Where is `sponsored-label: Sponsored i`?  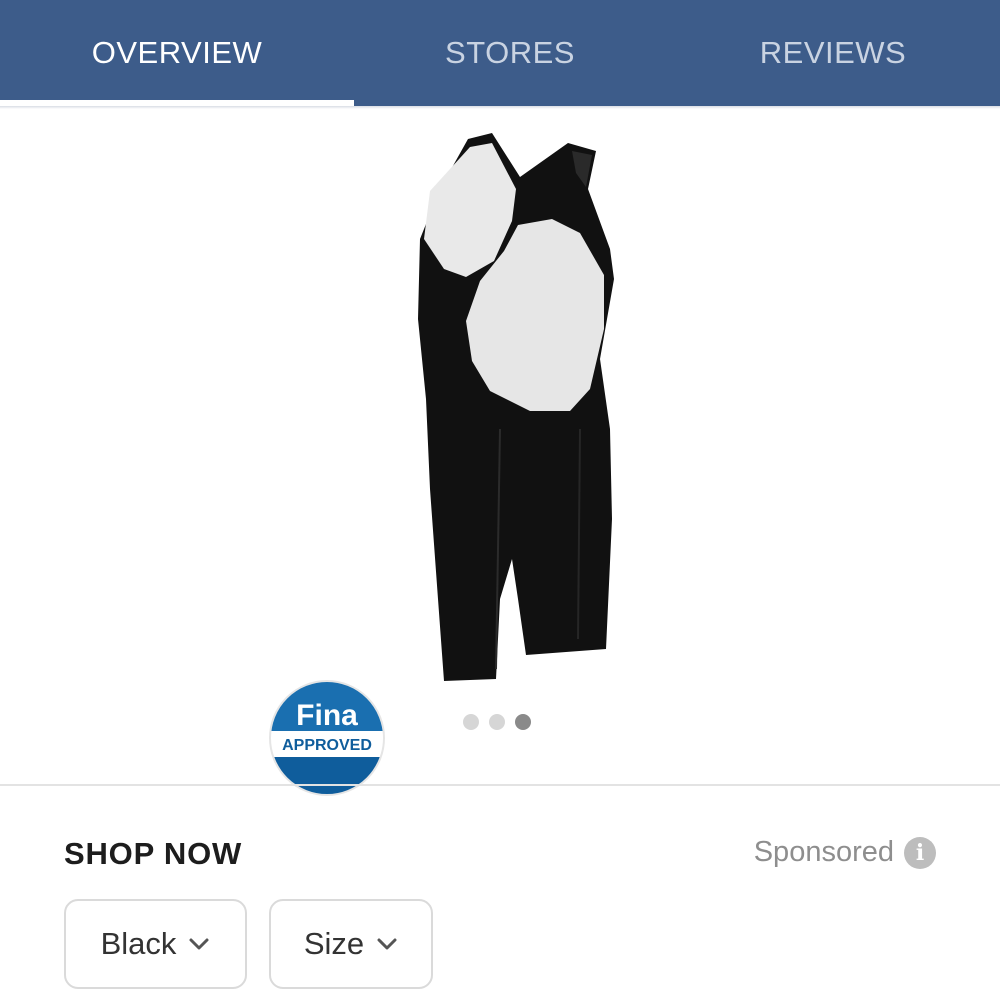
sponsored-label: Sponsored i is located at coordinates (845, 852).